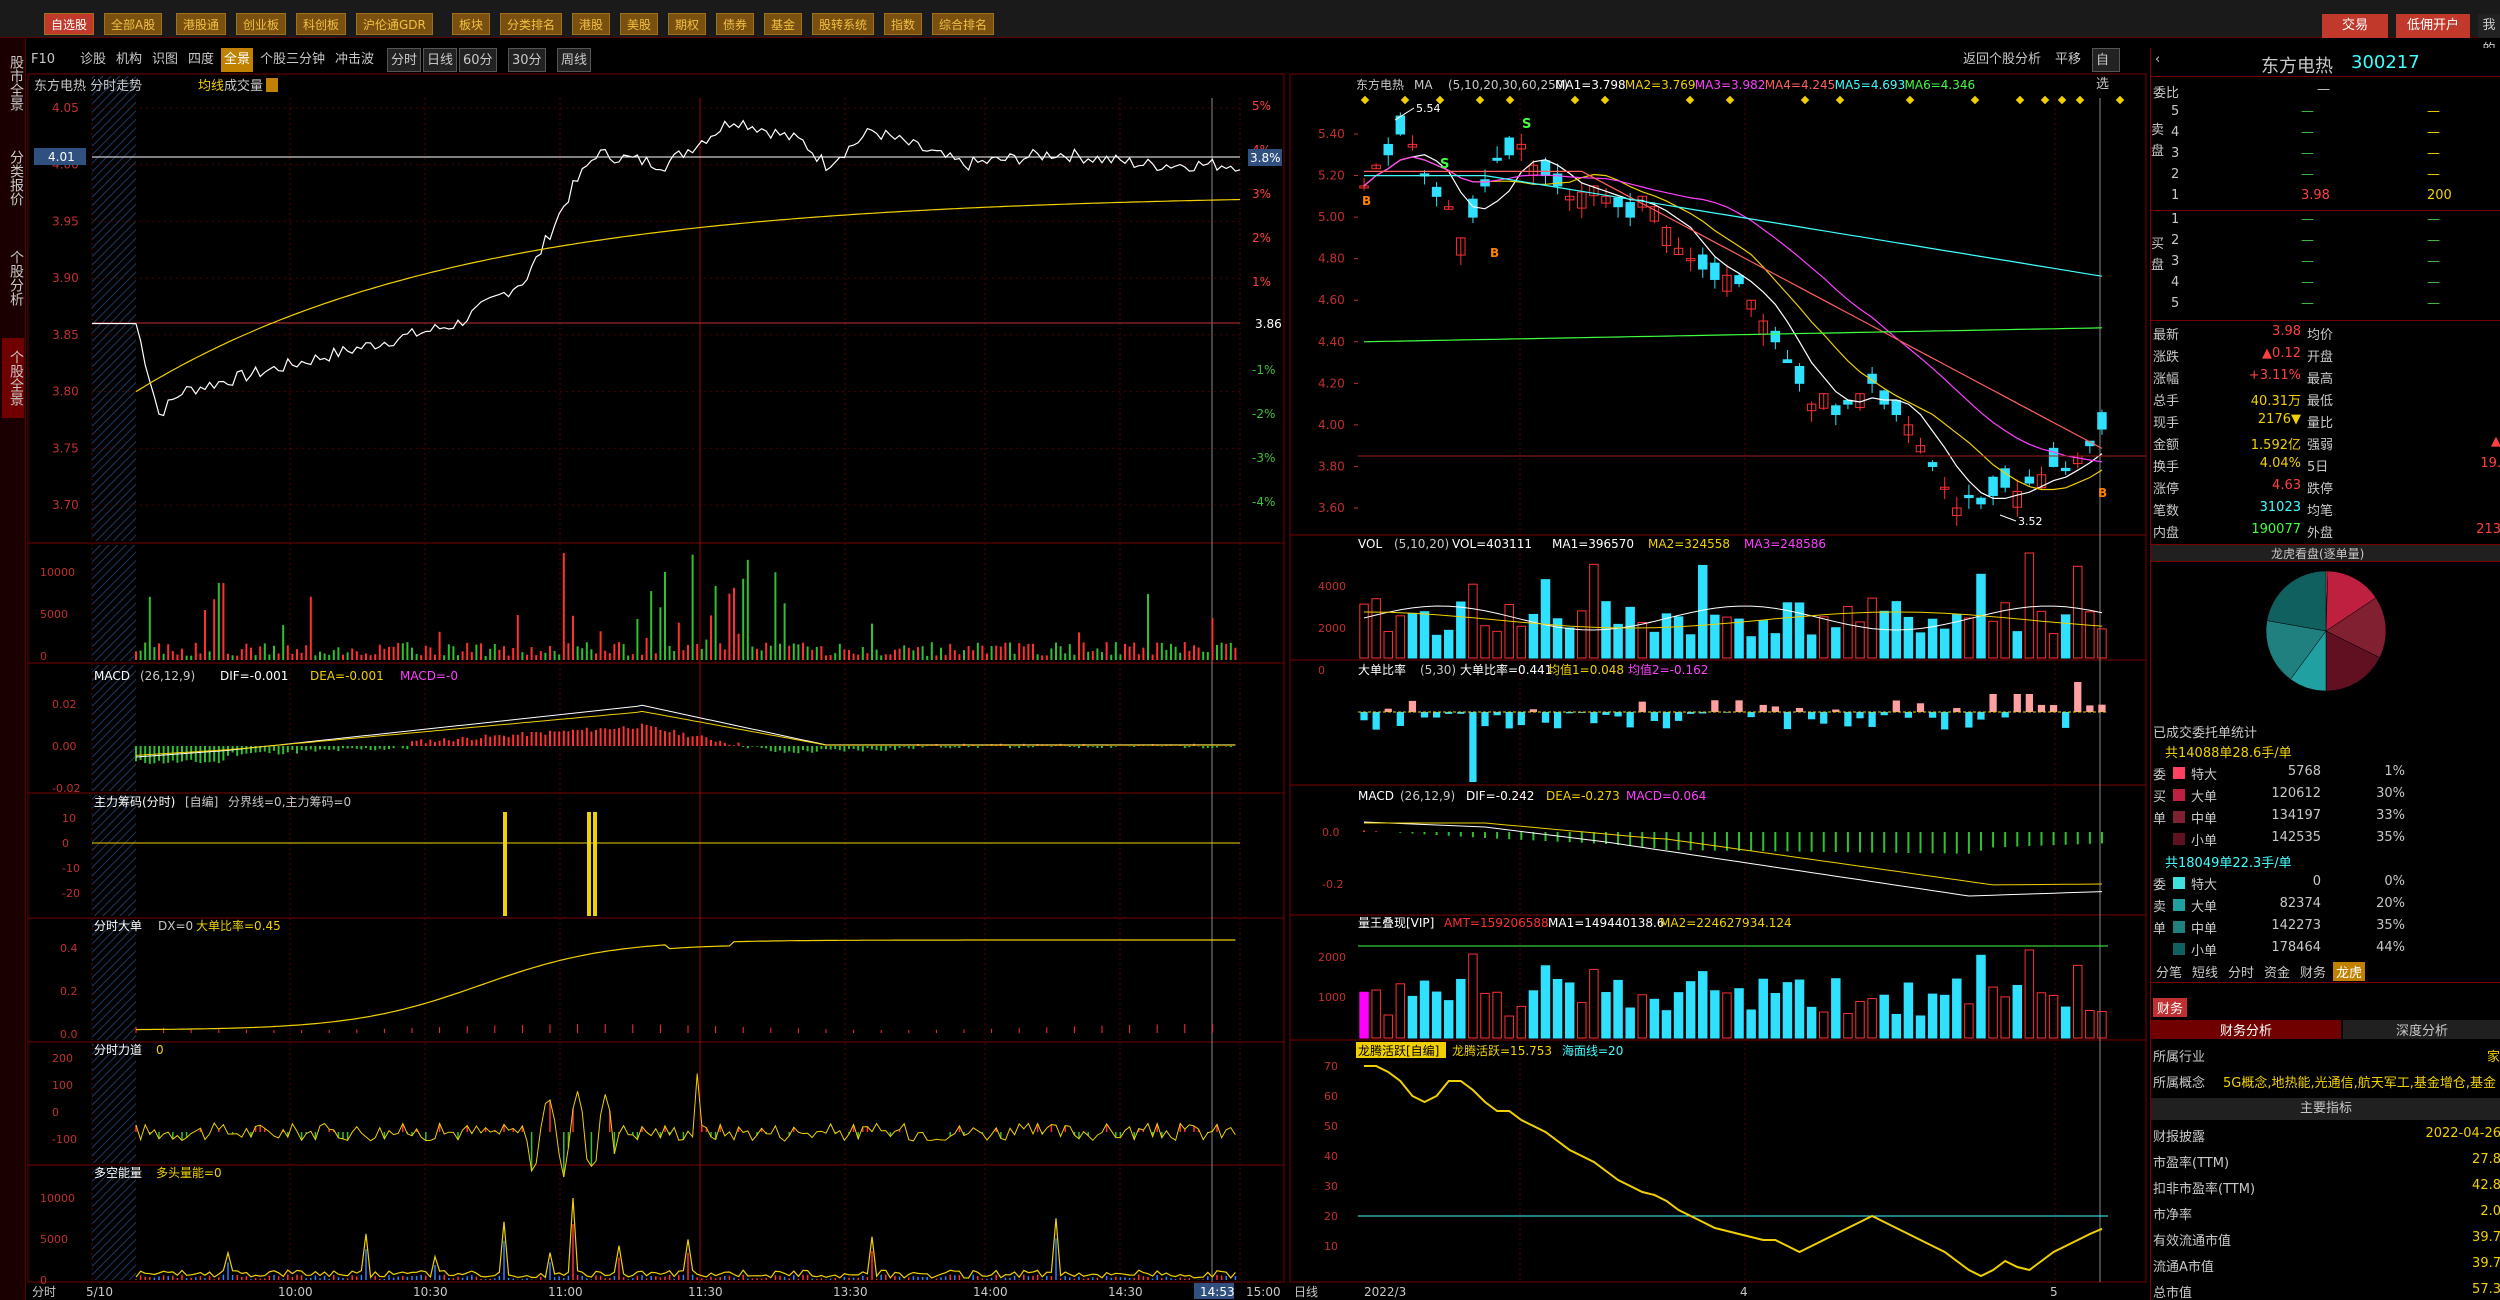 Image resolution: width=2500 pixels, height=1300 pixels. What do you see at coordinates (2355, 26) in the screenshot?
I see `trade-button: 交易` at bounding box center [2355, 26].